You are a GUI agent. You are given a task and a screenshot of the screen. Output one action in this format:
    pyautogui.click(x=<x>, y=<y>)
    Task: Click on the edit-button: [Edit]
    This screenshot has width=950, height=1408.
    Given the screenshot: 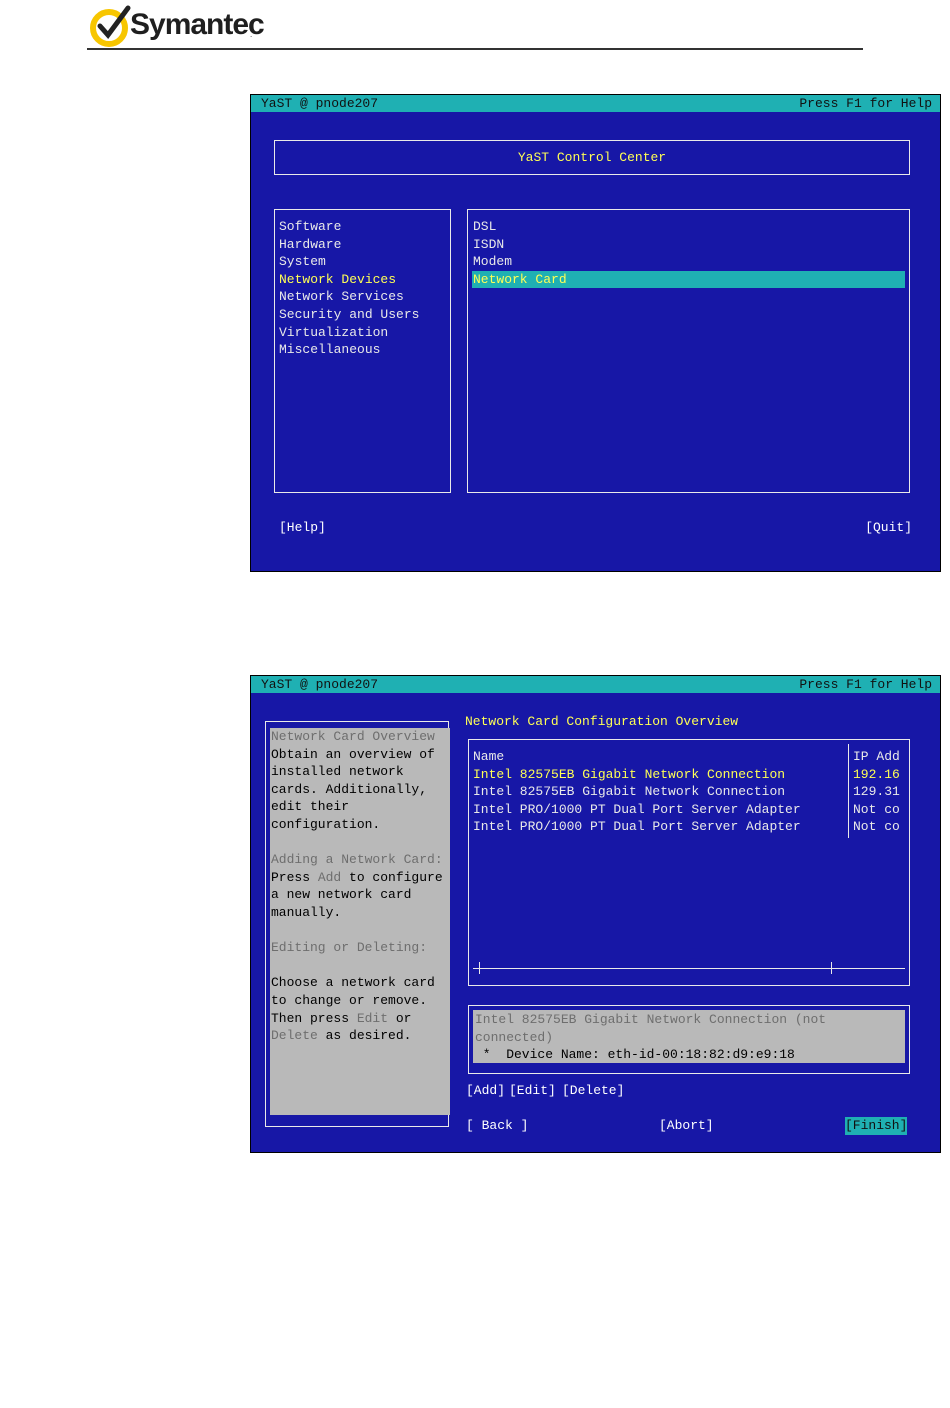 What is the action you would take?
    pyautogui.click(x=532, y=1091)
    